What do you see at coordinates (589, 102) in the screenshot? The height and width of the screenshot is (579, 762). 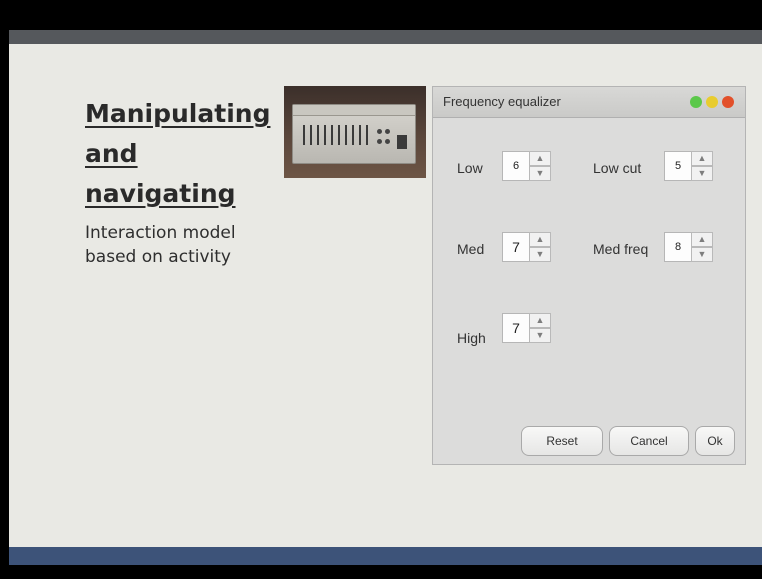 I see `window-titlebar: Frequency equalizer` at bounding box center [589, 102].